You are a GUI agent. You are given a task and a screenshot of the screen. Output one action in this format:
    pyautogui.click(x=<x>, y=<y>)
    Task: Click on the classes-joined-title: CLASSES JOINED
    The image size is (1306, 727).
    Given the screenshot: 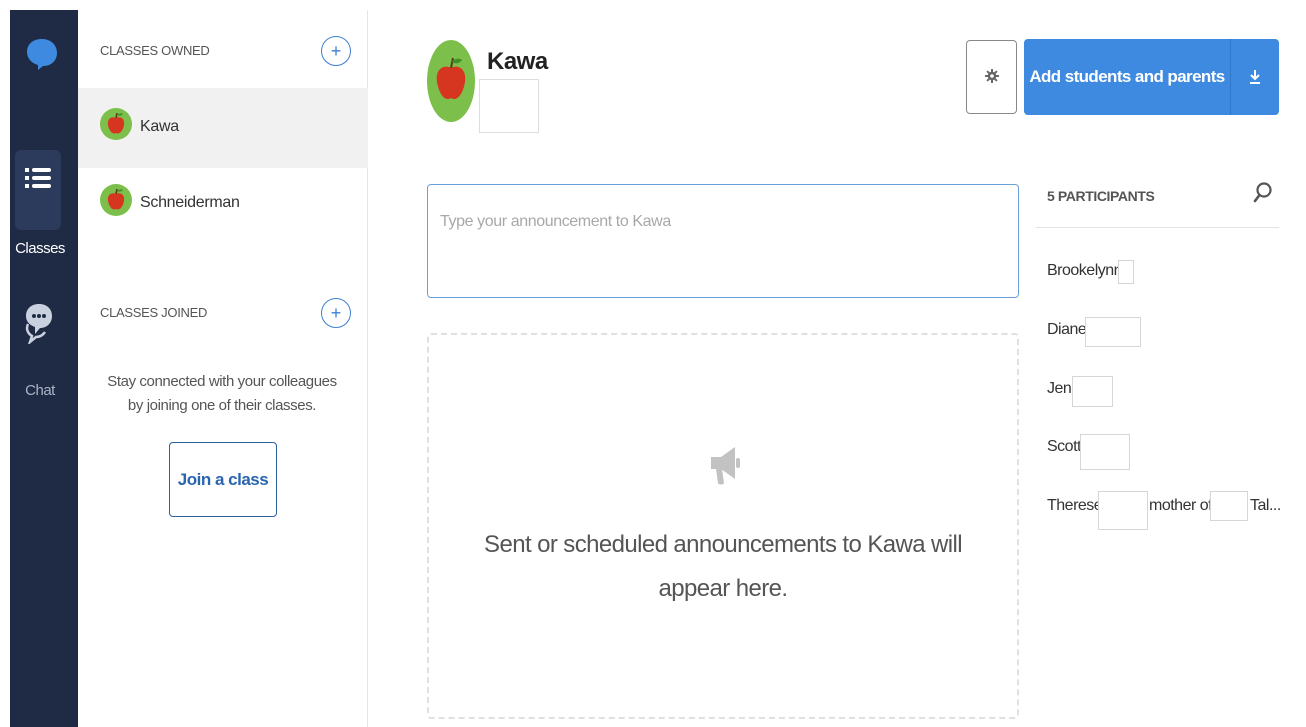 What is the action you would take?
    pyautogui.click(x=154, y=312)
    